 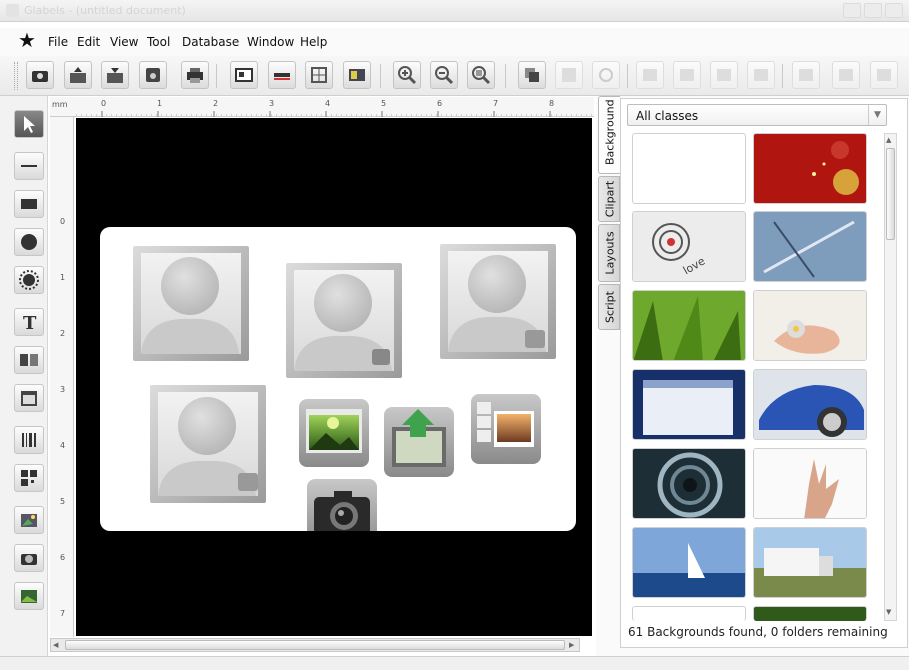 I want to click on tab-clipart: Clipart, so click(x=609, y=199).